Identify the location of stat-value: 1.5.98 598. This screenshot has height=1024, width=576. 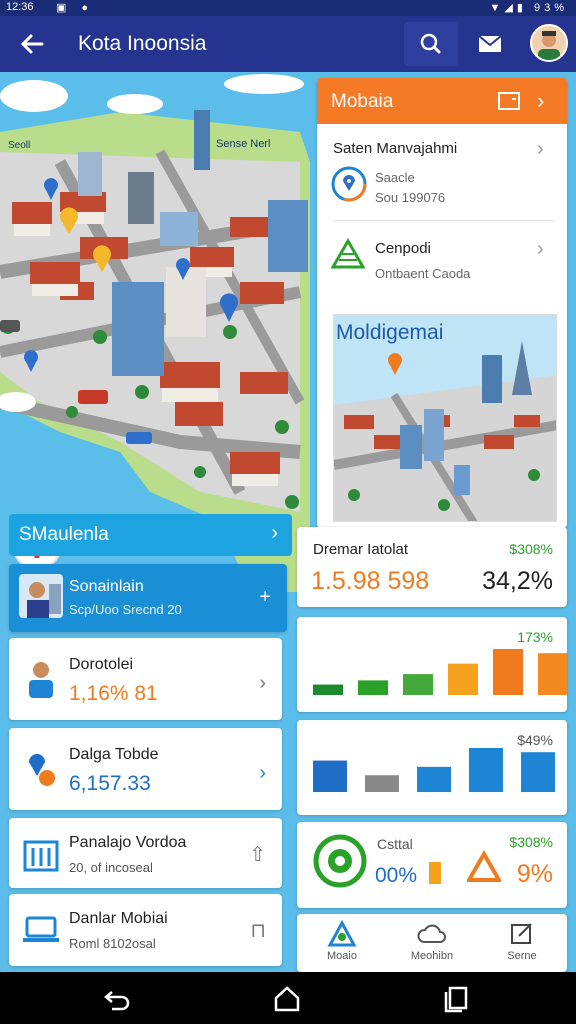
(370, 581).